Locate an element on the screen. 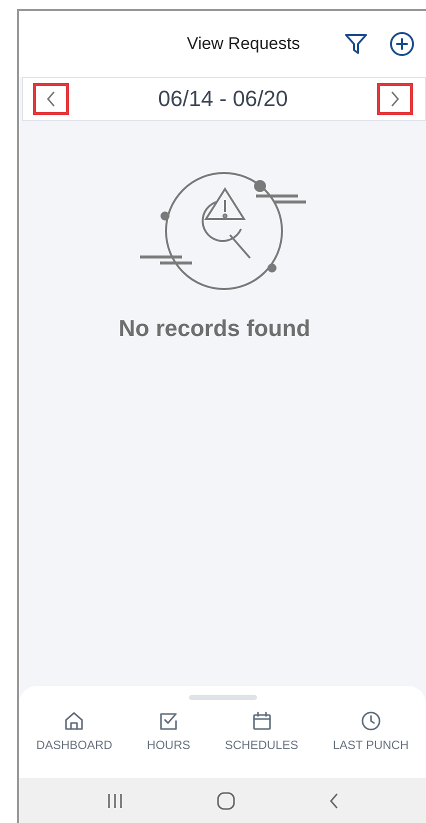 Image resolution: width=426 pixels, height=823 pixels. empty-message: No records found is located at coordinates (214, 328).